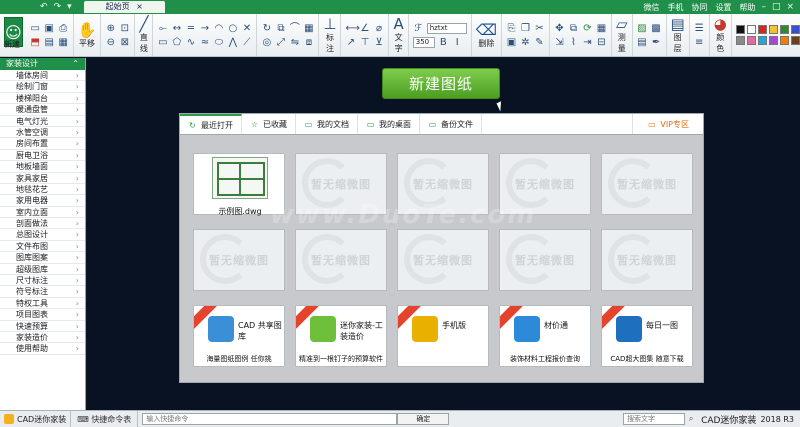 The image size is (800, 427). Describe the element at coordinates (559, 28) in the screenshot. I see `move-icon: ✥` at that location.